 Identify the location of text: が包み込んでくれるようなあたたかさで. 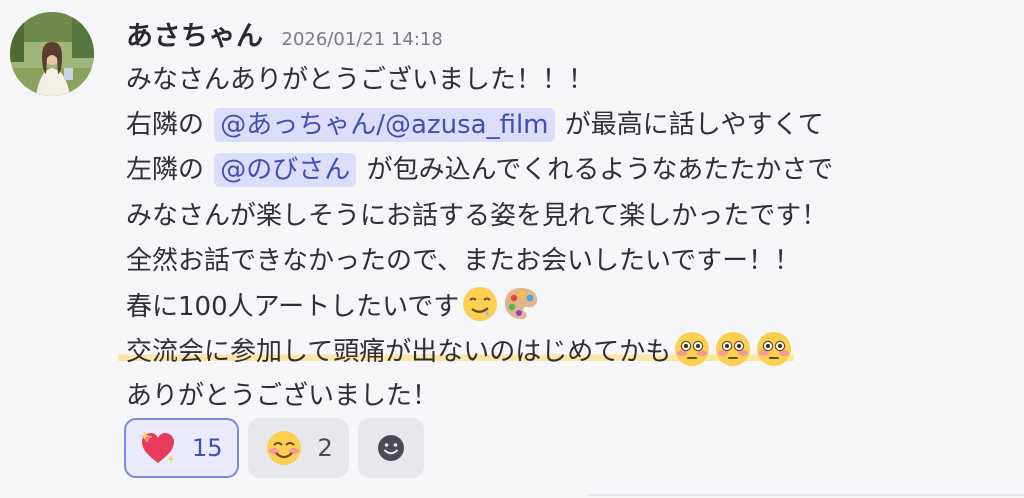
(600, 170).